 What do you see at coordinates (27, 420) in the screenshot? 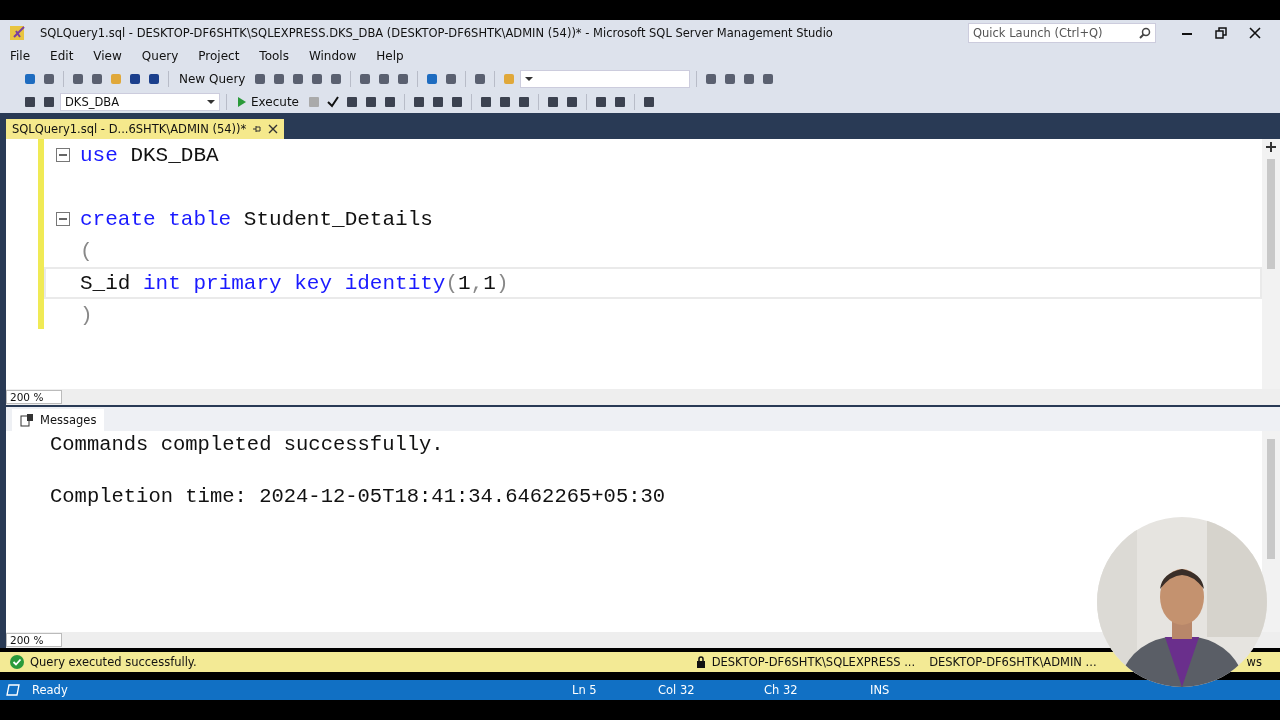
I see `messages-icon` at bounding box center [27, 420].